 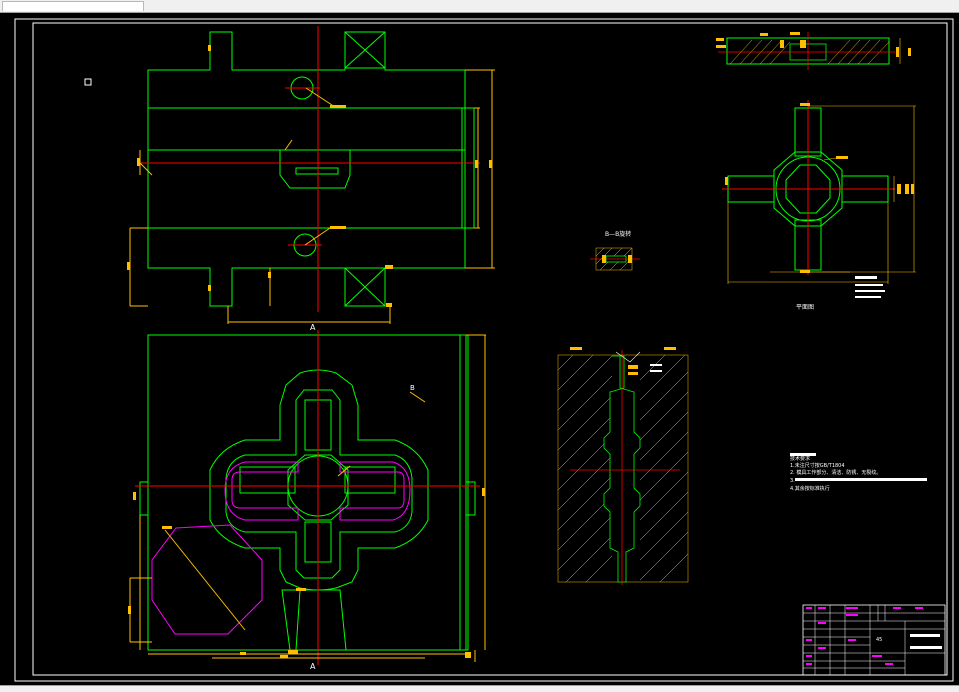 What do you see at coordinates (73, 6) in the screenshot?
I see `document-tab` at bounding box center [73, 6].